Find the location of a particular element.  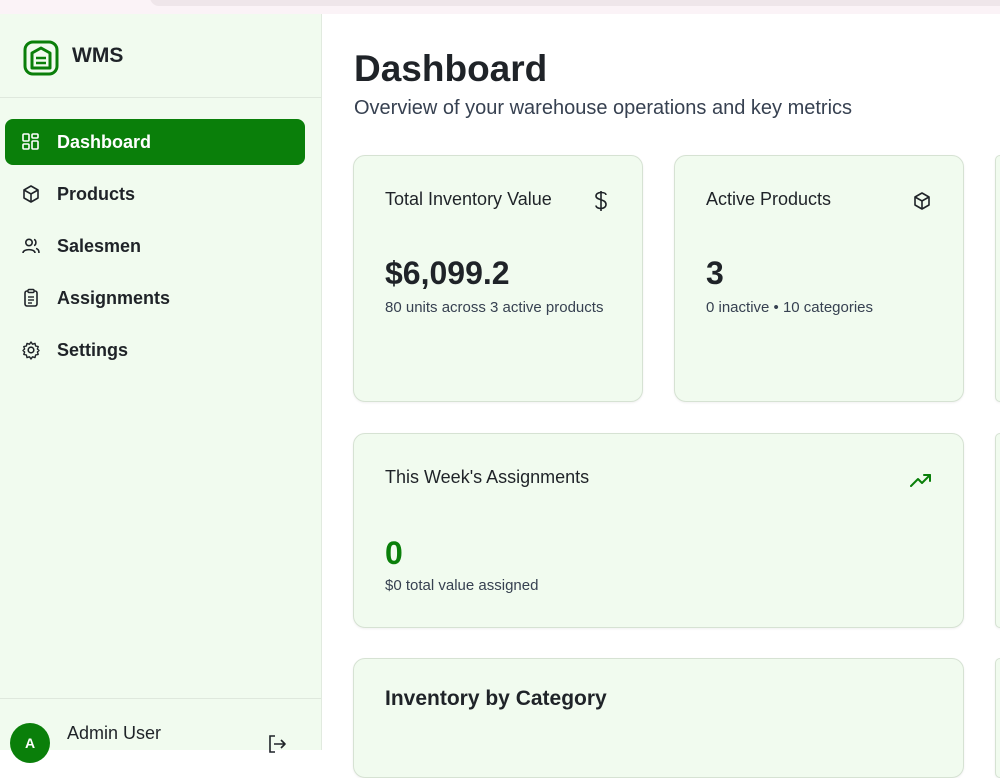

dashboard-grid-icon is located at coordinates (31, 142).